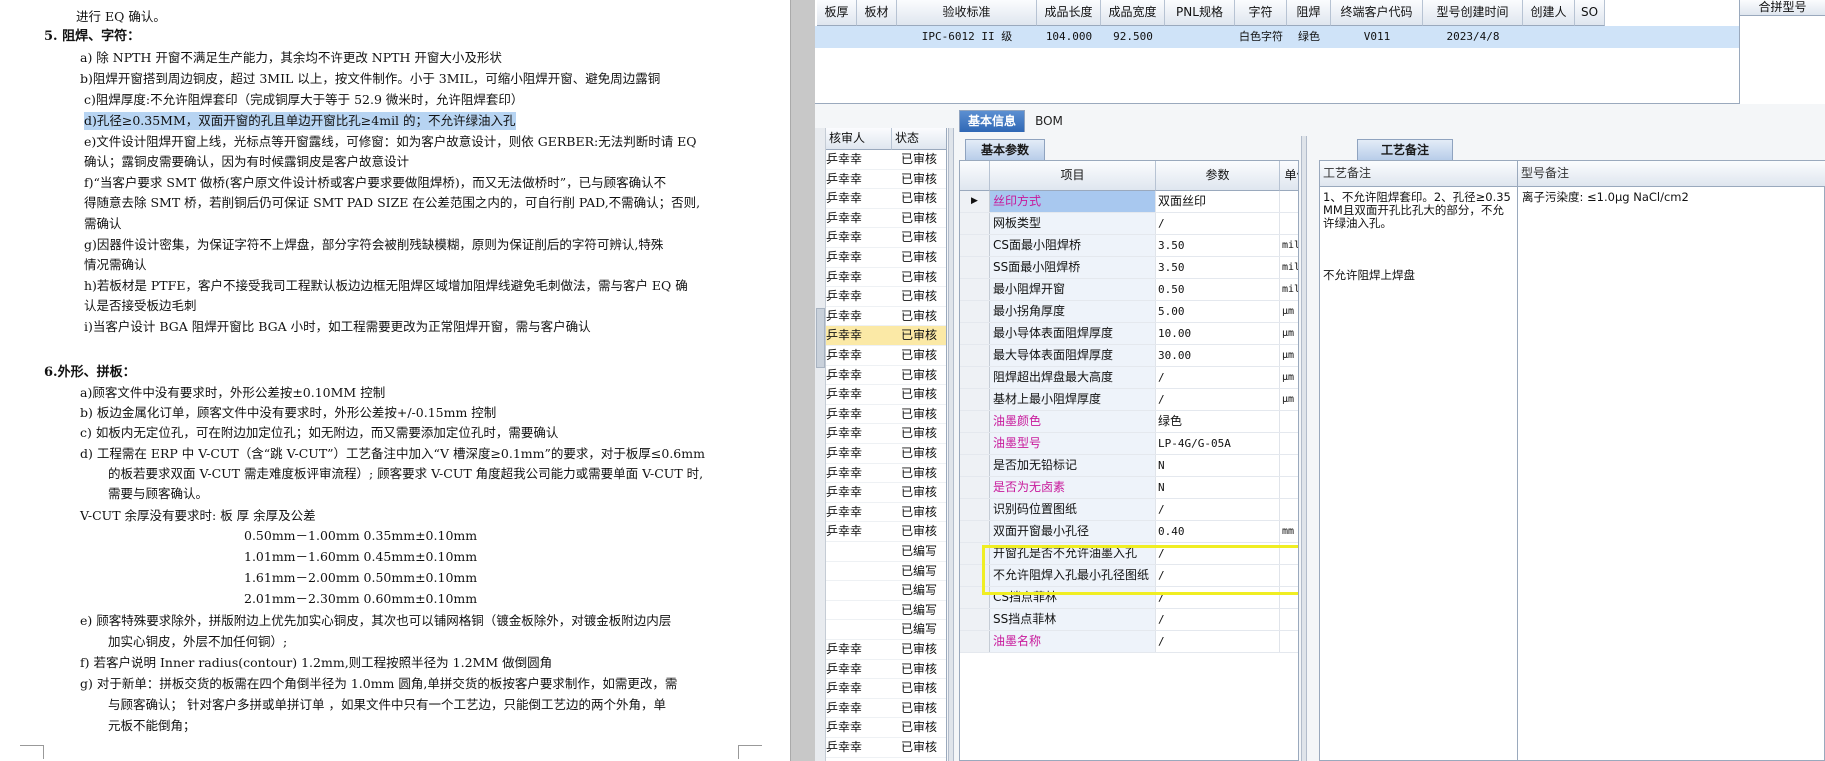  Describe the element at coordinates (1129, 532) in the screenshot. I see `table-row: 双面开窗最小孔径0.40mmY` at that location.